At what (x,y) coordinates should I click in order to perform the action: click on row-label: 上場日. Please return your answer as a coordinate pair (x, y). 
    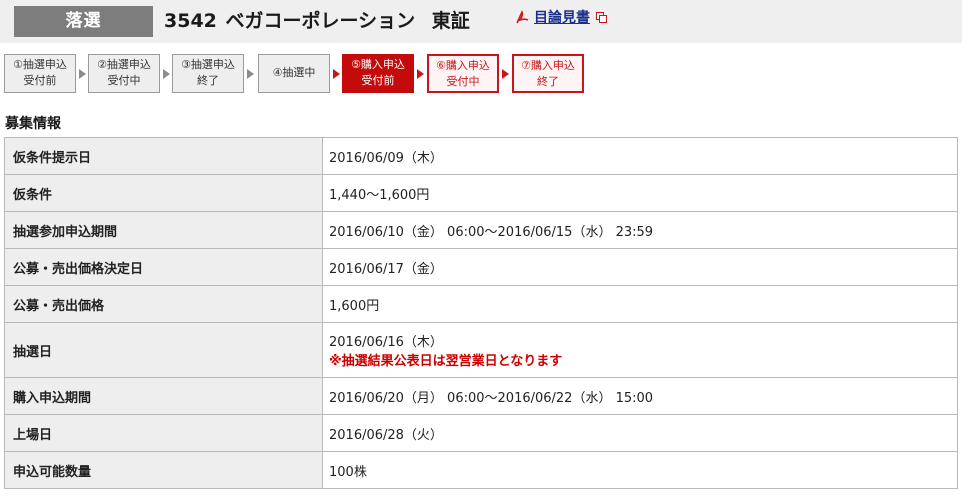
    Looking at the image, I should click on (163, 433).